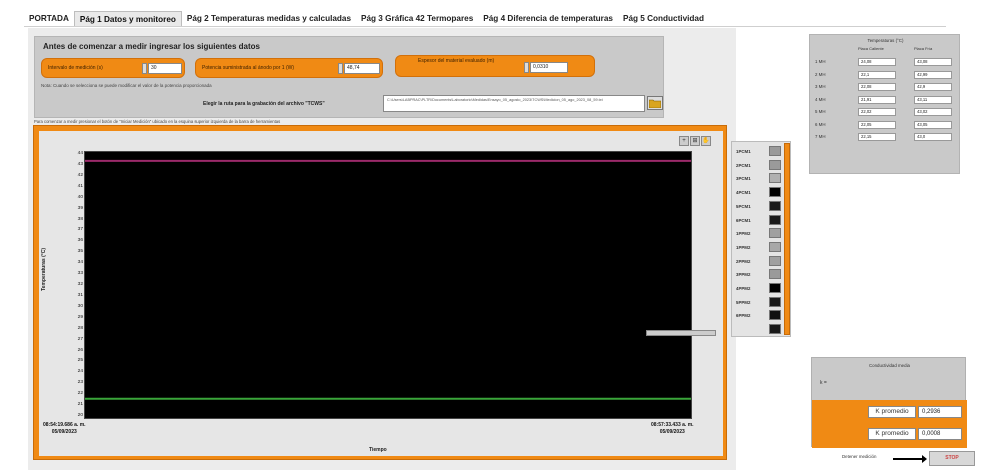 This screenshot has height=474, width=986. I want to click on y-tick-label: 25, so click(80, 361).